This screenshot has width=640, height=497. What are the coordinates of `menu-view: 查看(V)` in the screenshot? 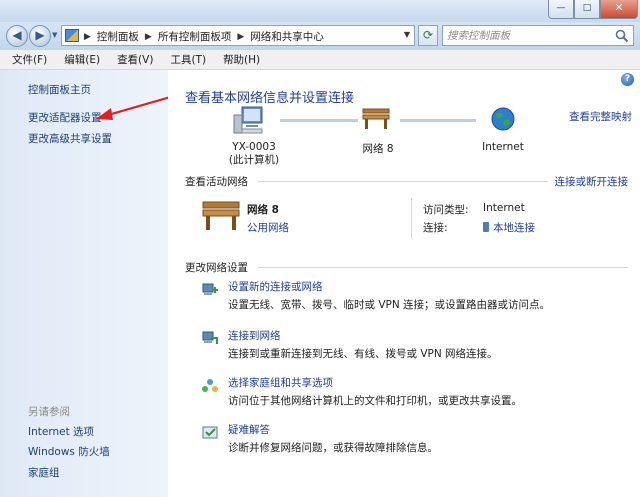 It's located at (135, 59).